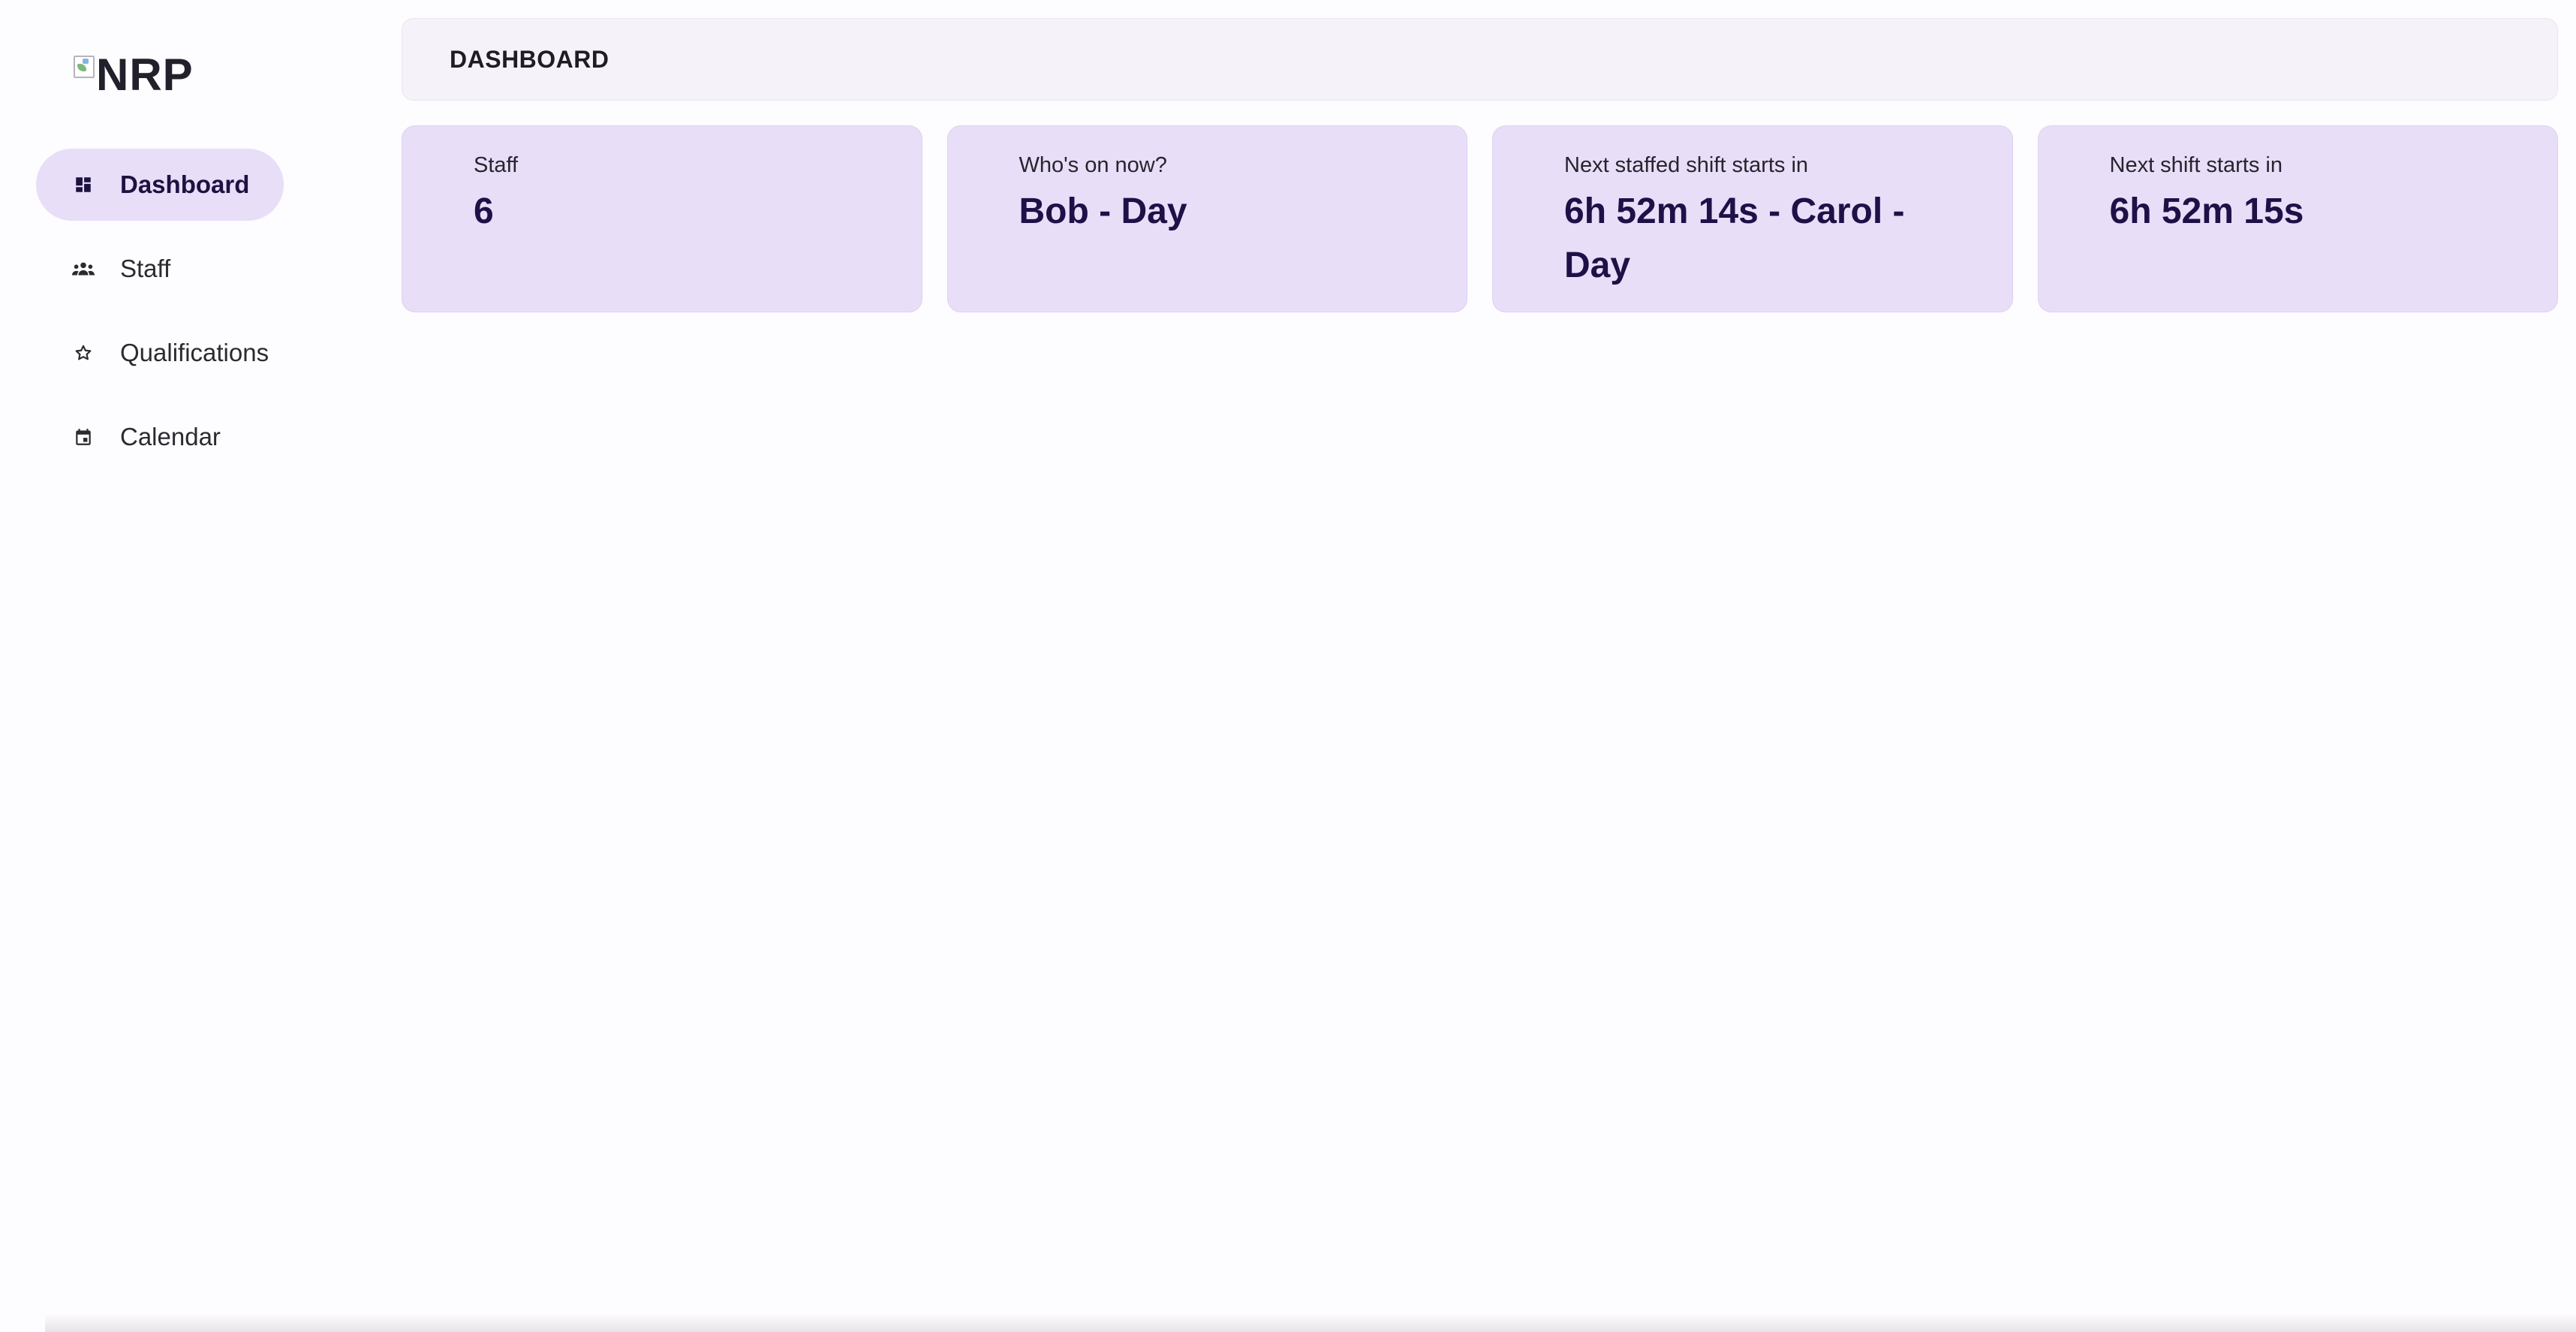 The height and width of the screenshot is (1332, 2576). Describe the element at coordinates (1686, 165) in the screenshot. I see `stat-card-label: Next staffed shift starts in` at that location.